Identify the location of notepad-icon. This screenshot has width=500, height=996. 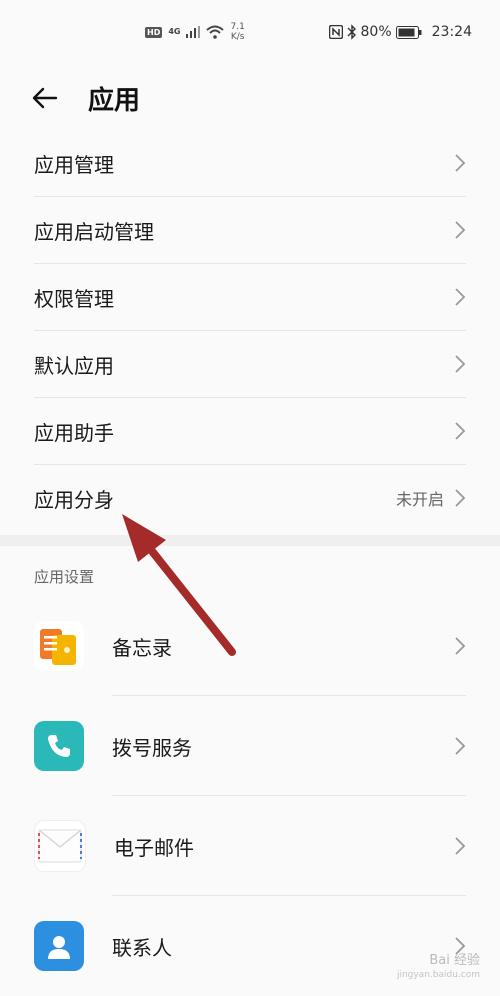
(59, 646).